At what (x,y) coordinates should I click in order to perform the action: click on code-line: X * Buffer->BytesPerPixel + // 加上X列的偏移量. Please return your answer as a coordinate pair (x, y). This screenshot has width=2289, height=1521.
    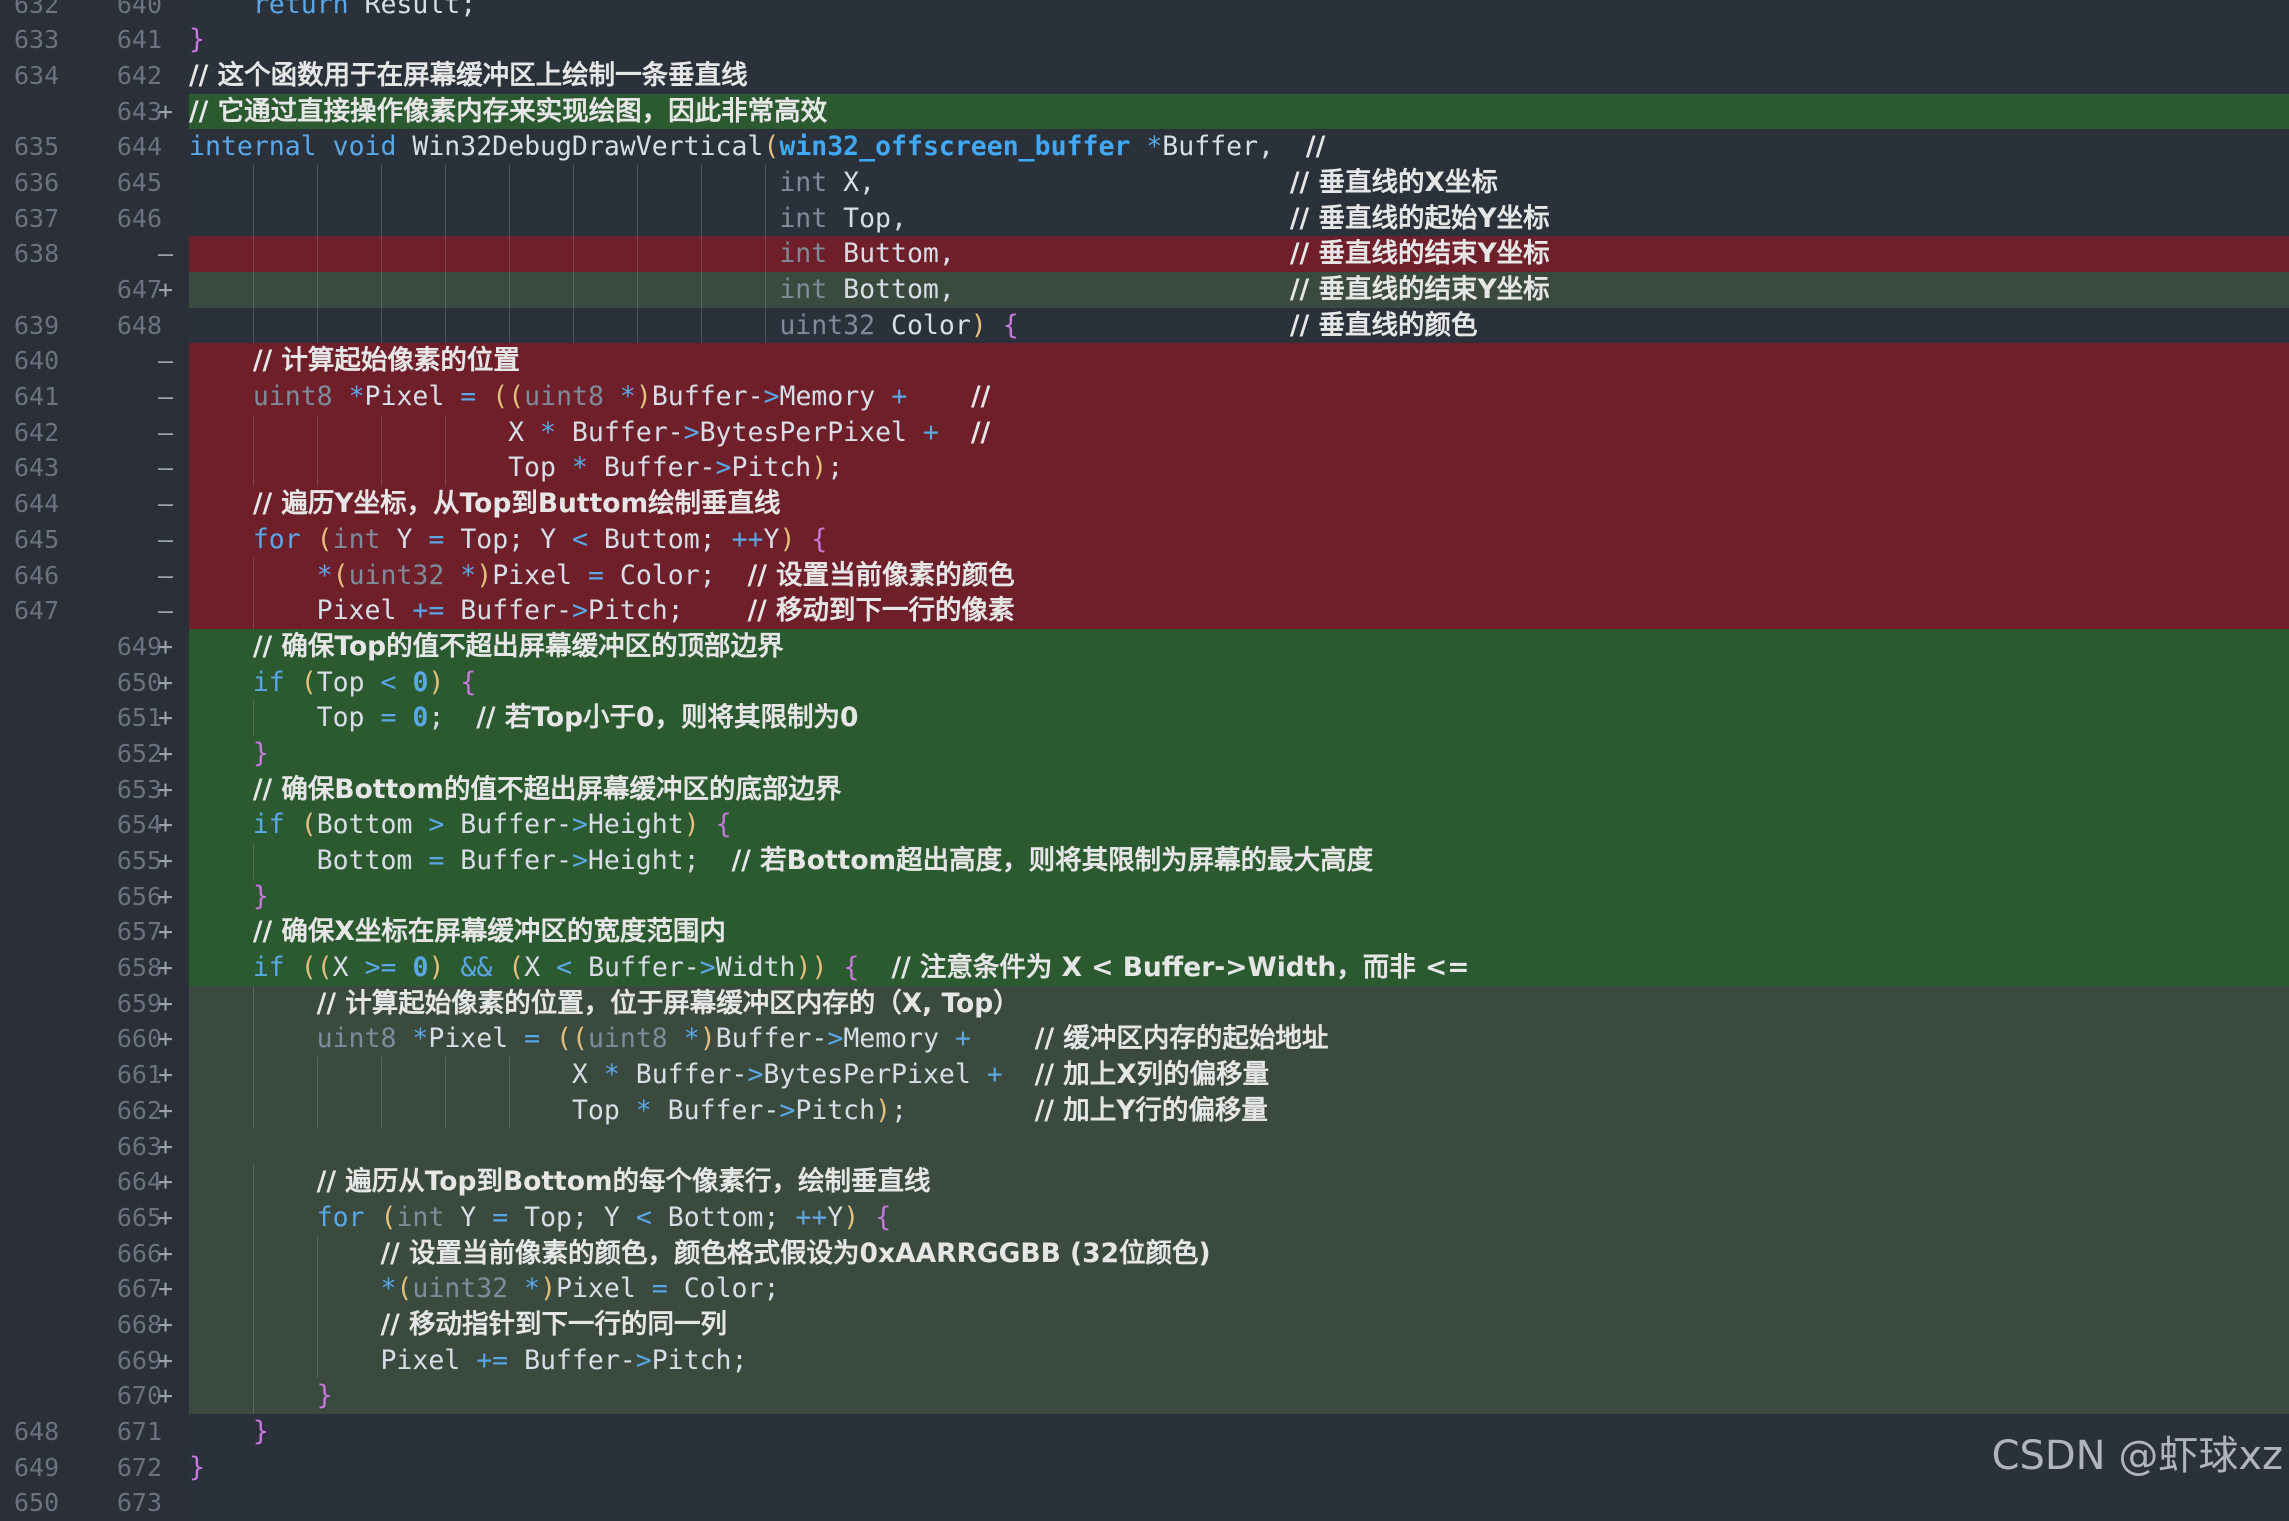
    Looking at the image, I should click on (1239, 1075).